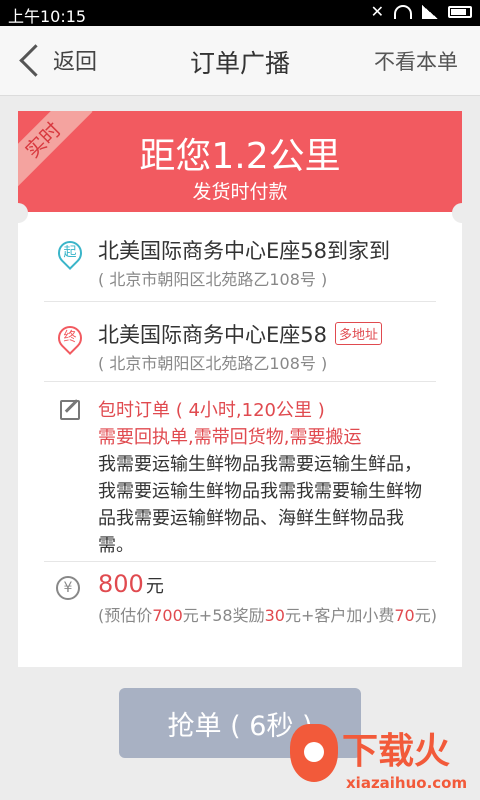 Image resolution: width=480 pixels, height=800 pixels. I want to click on watermark: 下载火 xiazaihuo.com, so click(380, 760).